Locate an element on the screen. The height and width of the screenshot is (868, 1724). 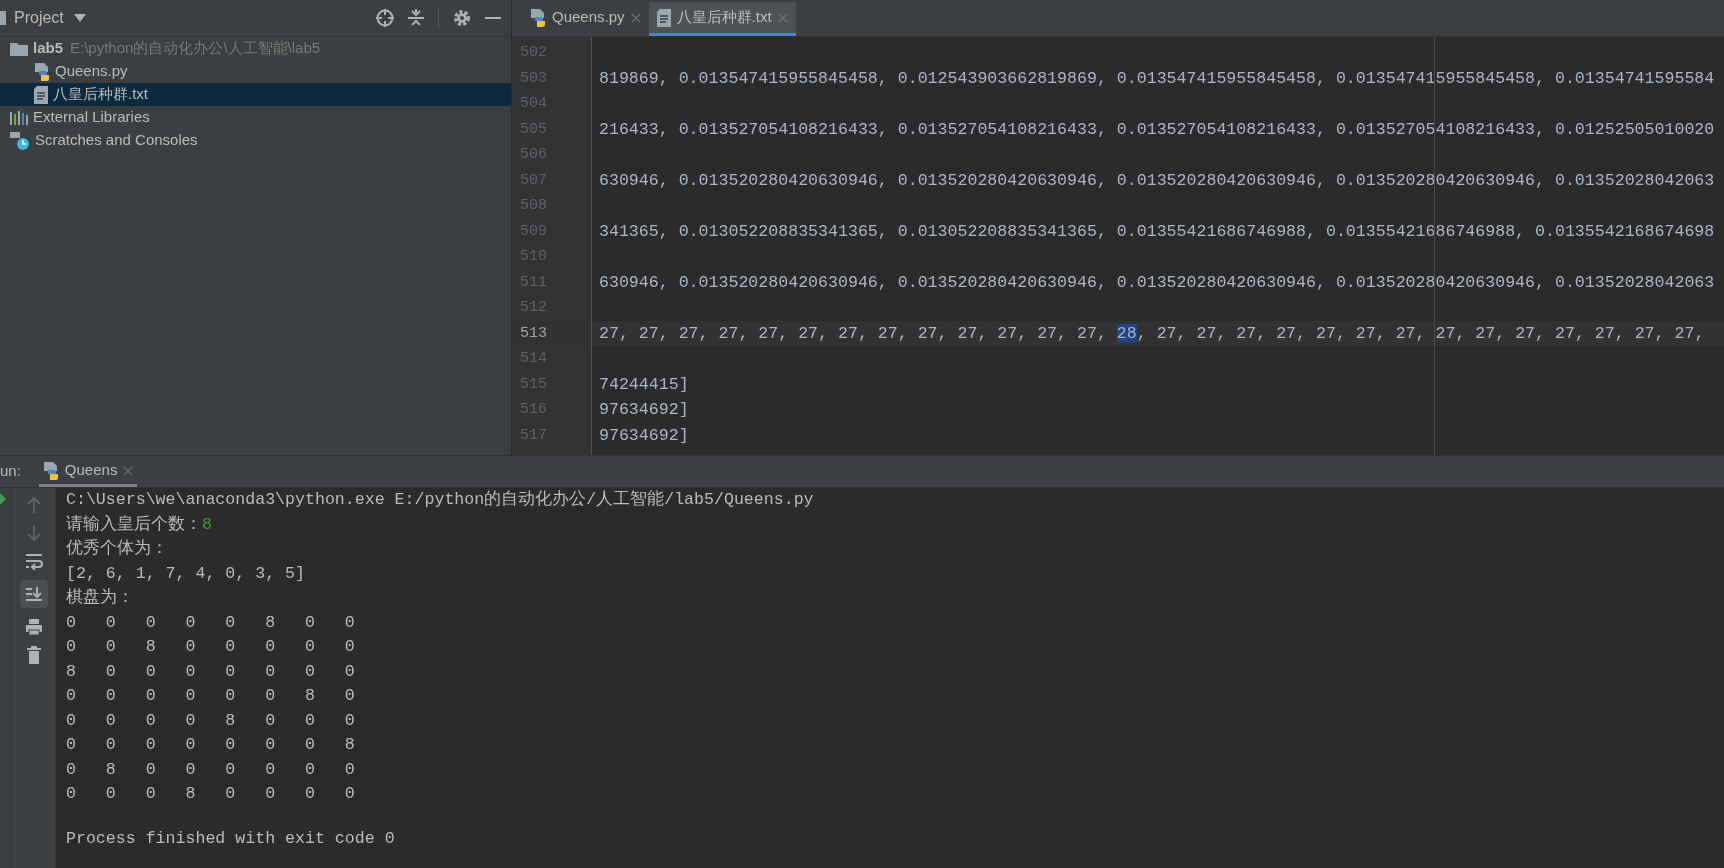
console-text: C:\Users\we\anaconda3\python.exe E:/python的自动化办公/人工智能/lab5/Queens.py is located at coordinates (440, 500).